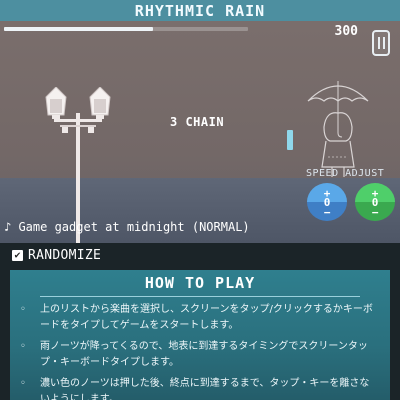 This screenshot has height=400, width=400. I want to click on check-icon: ✔, so click(17, 255).